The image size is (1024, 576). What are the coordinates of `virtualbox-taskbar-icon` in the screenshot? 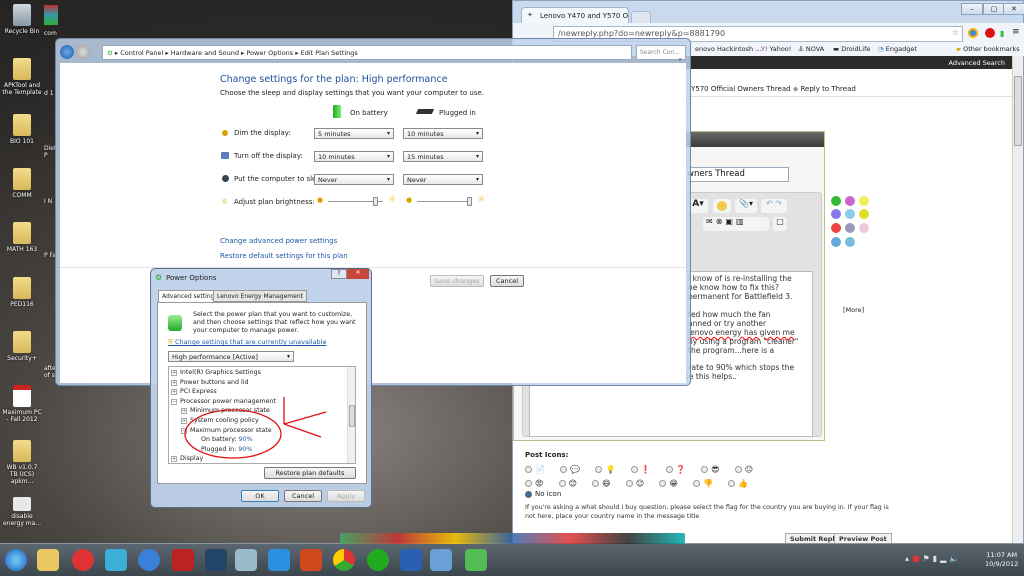 It's located at (116, 560).